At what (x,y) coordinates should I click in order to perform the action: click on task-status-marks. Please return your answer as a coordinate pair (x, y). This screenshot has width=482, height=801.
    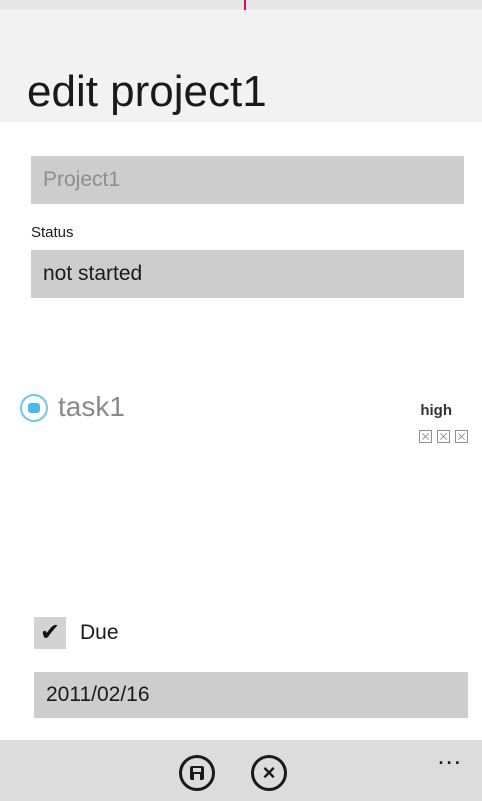
    Looking at the image, I should click on (443, 436).